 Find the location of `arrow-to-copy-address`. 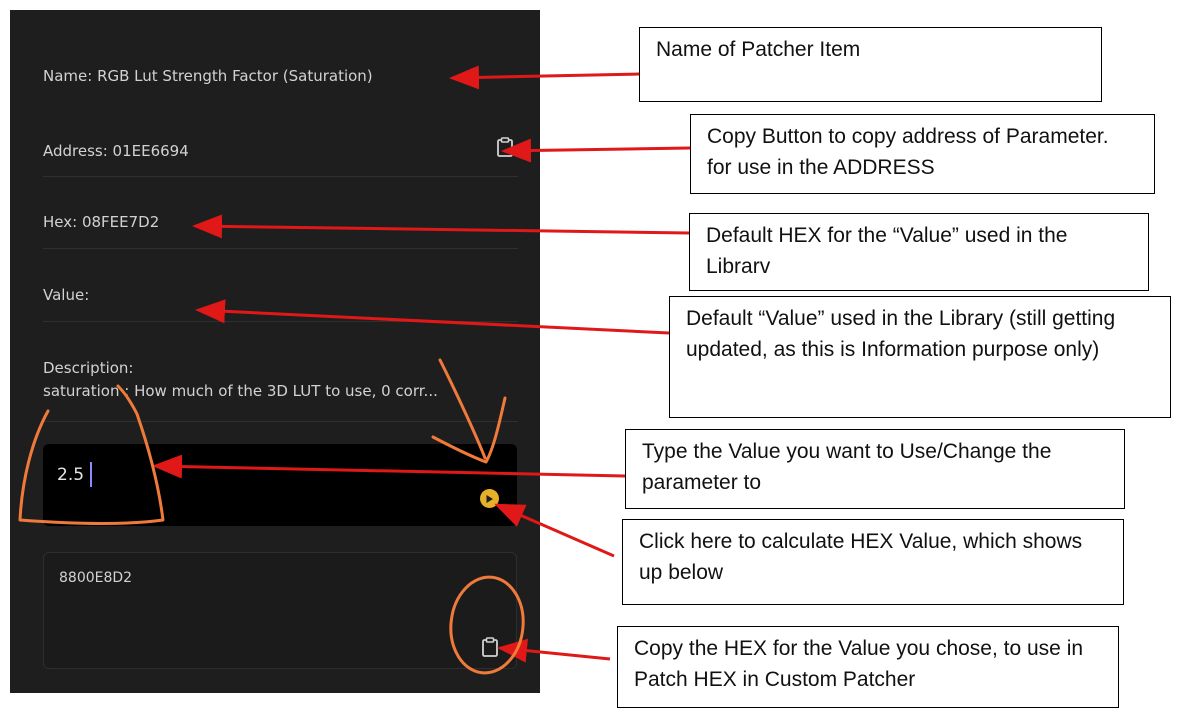

arrow-to-copy-address is located at coordinates (596, 150).